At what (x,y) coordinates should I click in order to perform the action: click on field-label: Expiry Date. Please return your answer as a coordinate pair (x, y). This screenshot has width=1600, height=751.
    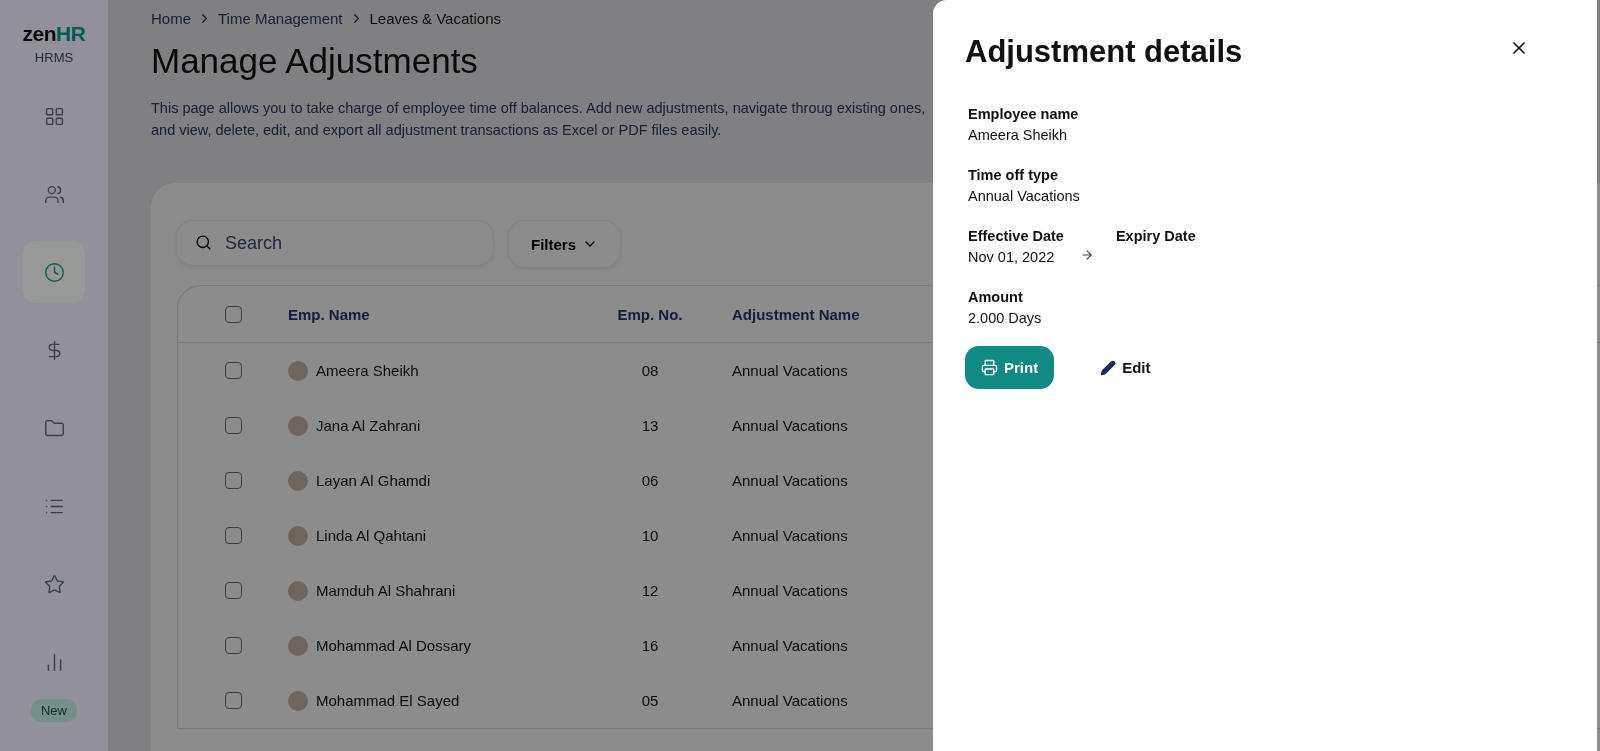
    Looking at the image, I should click on (1155, 236).